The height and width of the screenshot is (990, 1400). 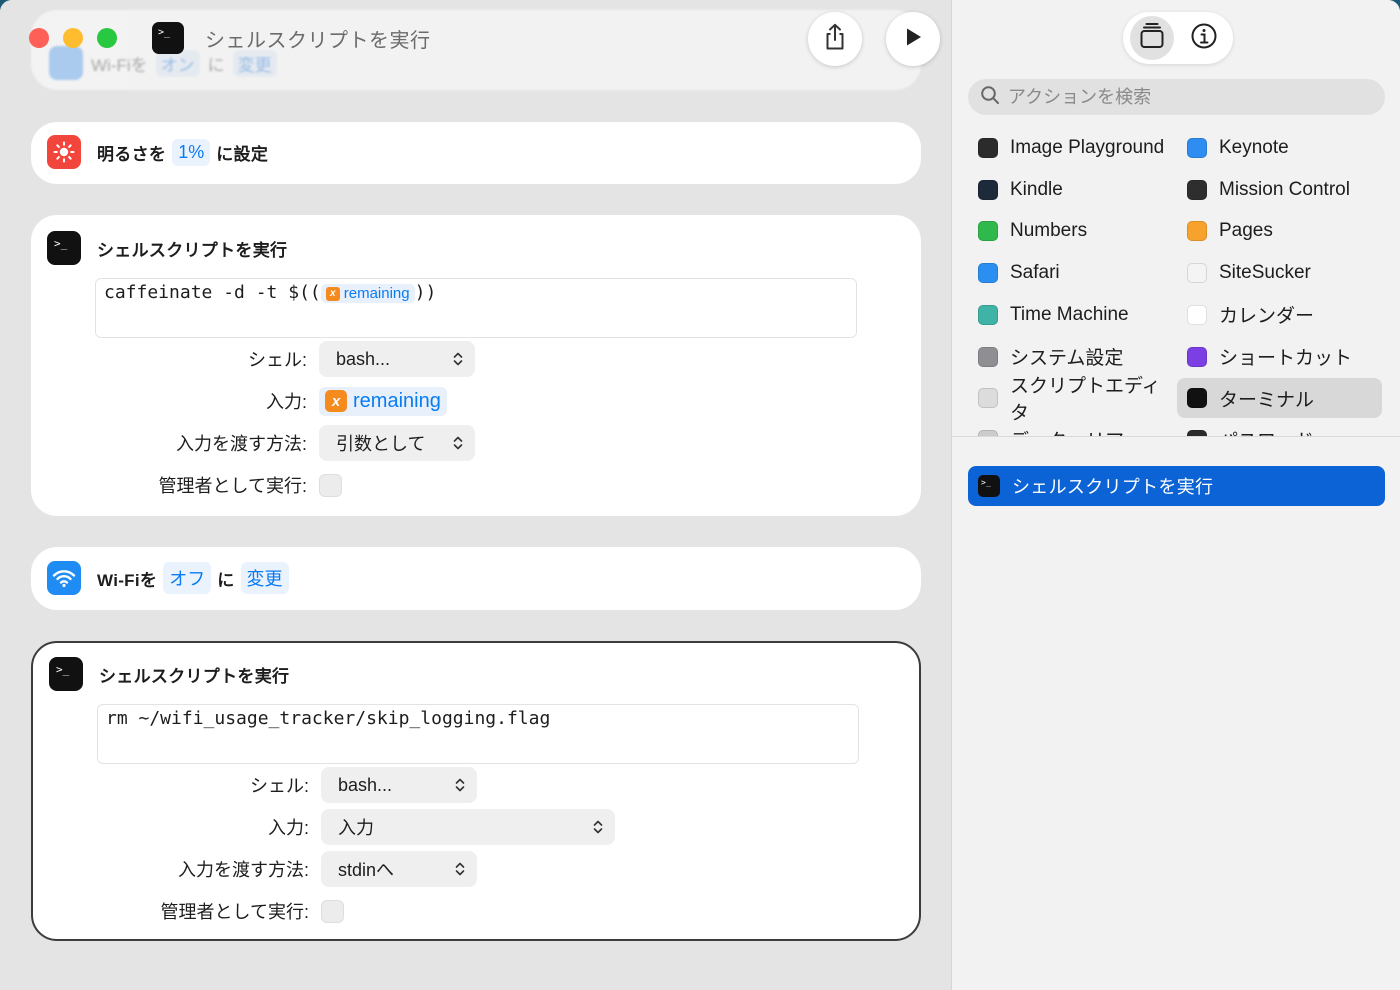 I want to click on app-item-numbers: Numbers, so click(x=1070, y=231).